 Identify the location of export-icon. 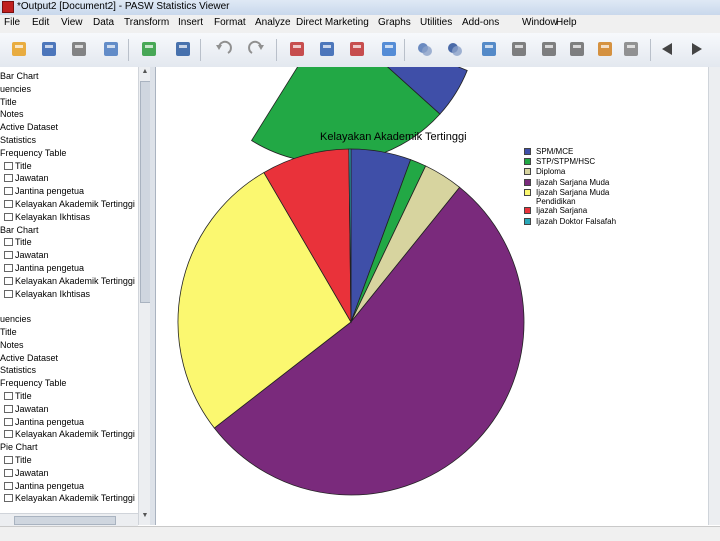
(149, 49).